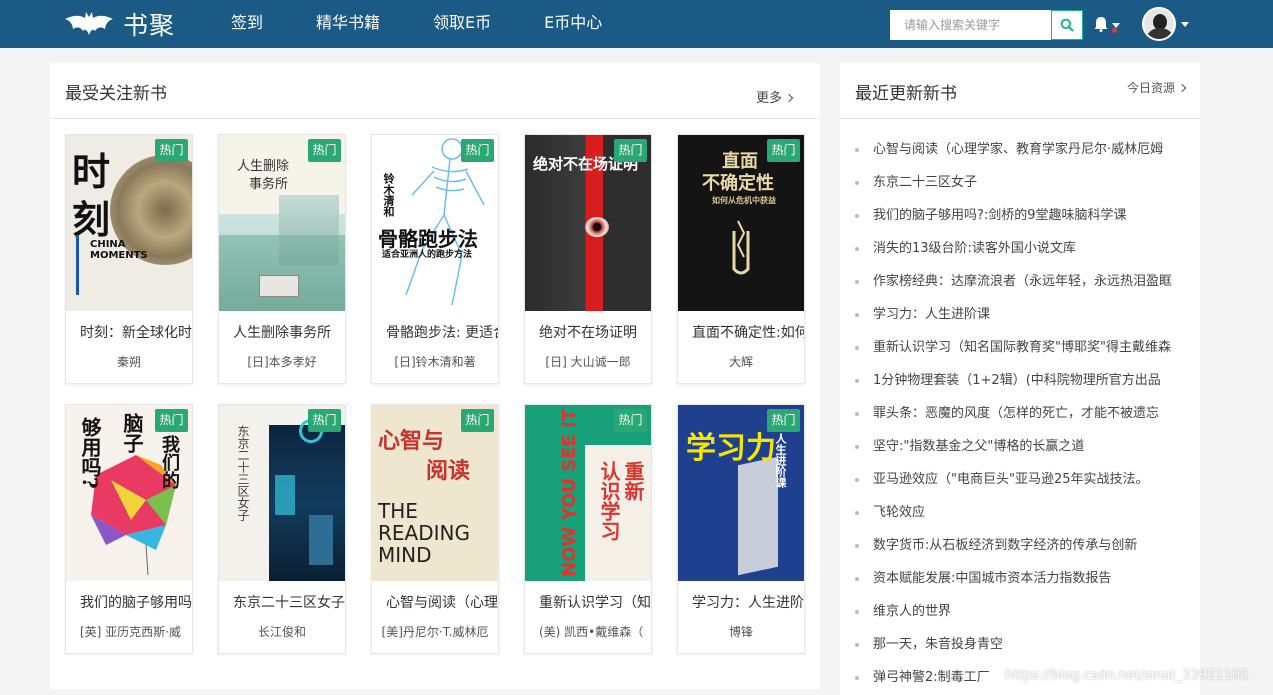 The width and height of the screenshot is (1273, 695). I want to click on cover-text: 适合亚洲人的跑步方法, so click(427, 255).